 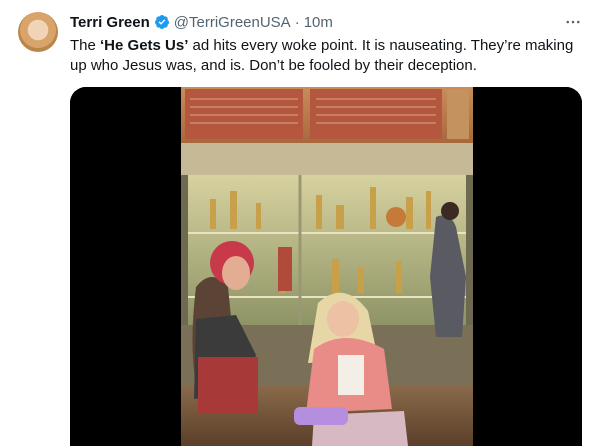 What do you see at coordinates (85, 45) in the screenshot?
I see `tweet-text-start: The` at bounding box center [85, 45].